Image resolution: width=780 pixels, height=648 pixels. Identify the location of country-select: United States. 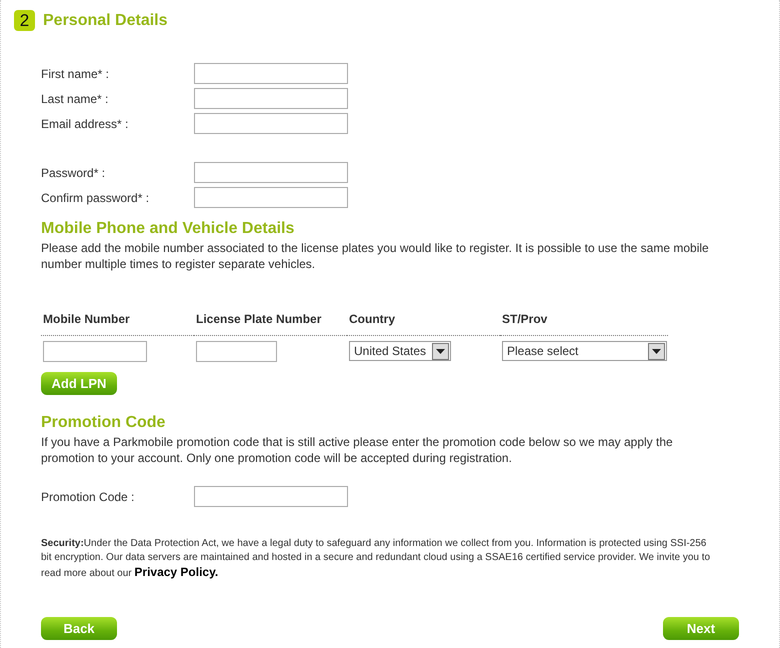
(400, 351).